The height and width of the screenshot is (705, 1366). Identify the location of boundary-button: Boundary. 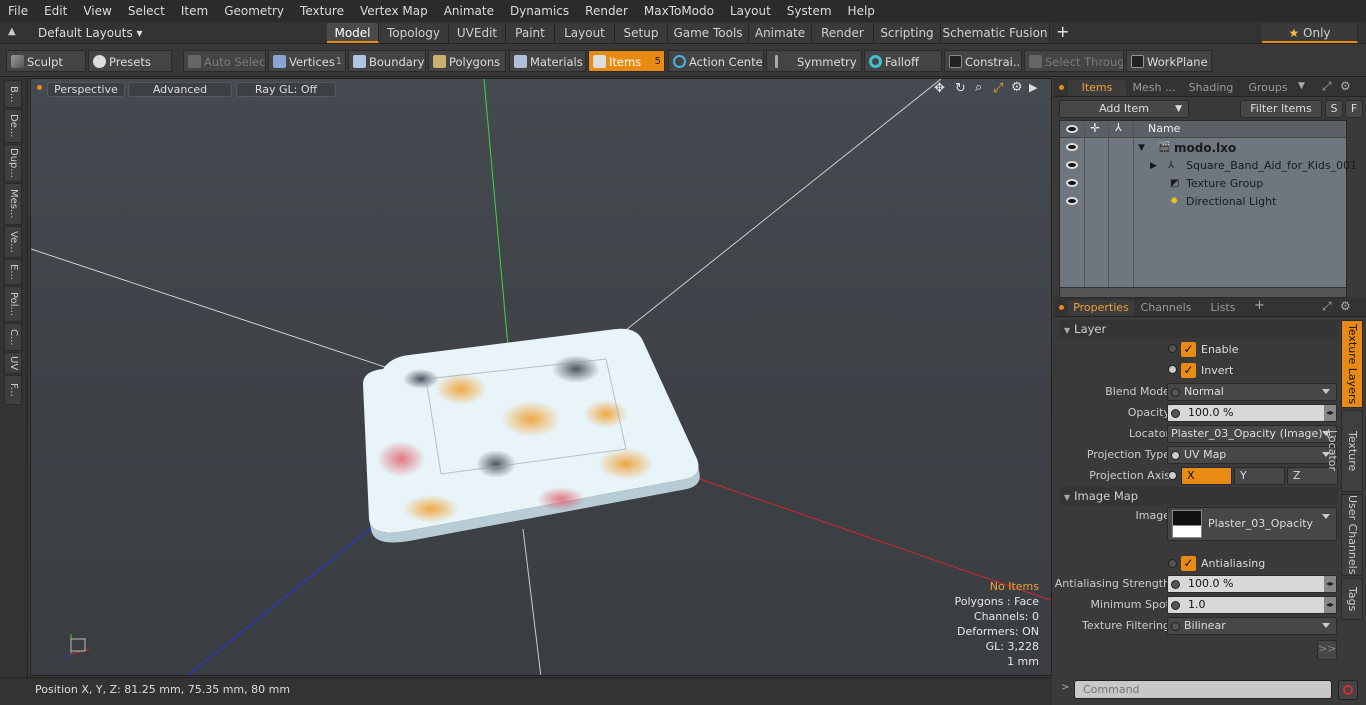
(387, 61).